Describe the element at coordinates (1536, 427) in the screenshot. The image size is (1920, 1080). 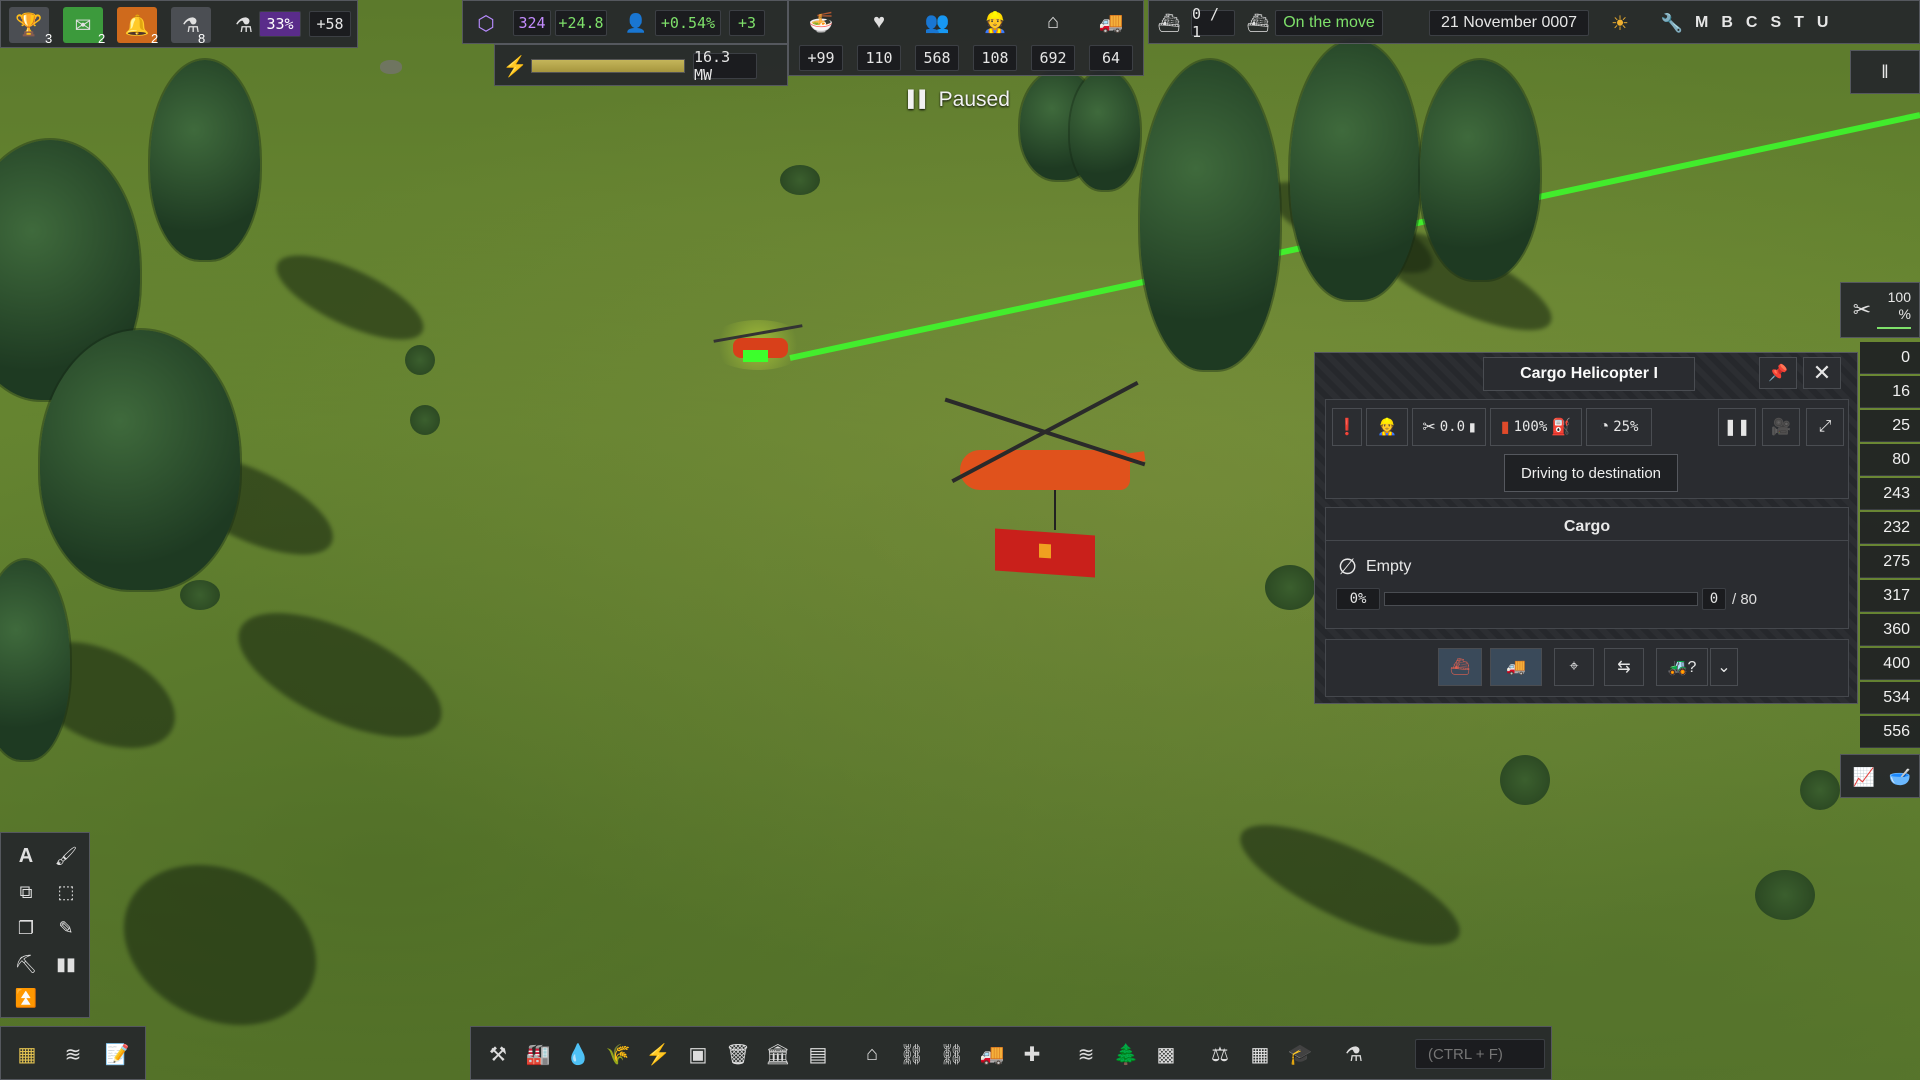
I see `fuel-status: ▮ 100% ⛽` at that location.